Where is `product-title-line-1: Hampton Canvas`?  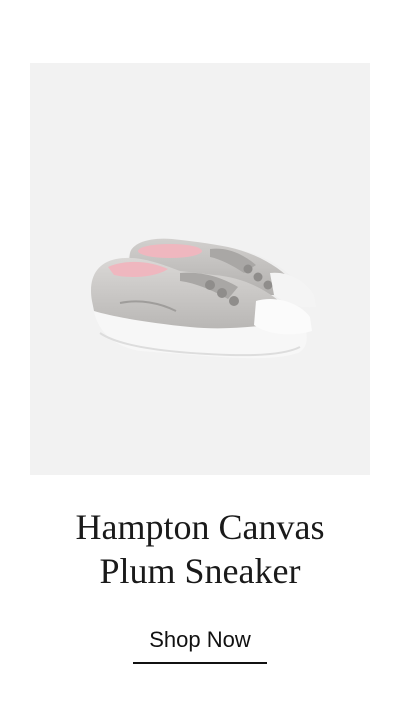 product-title-line-1: Hampton Canvas is located at coordinates (200, 527).